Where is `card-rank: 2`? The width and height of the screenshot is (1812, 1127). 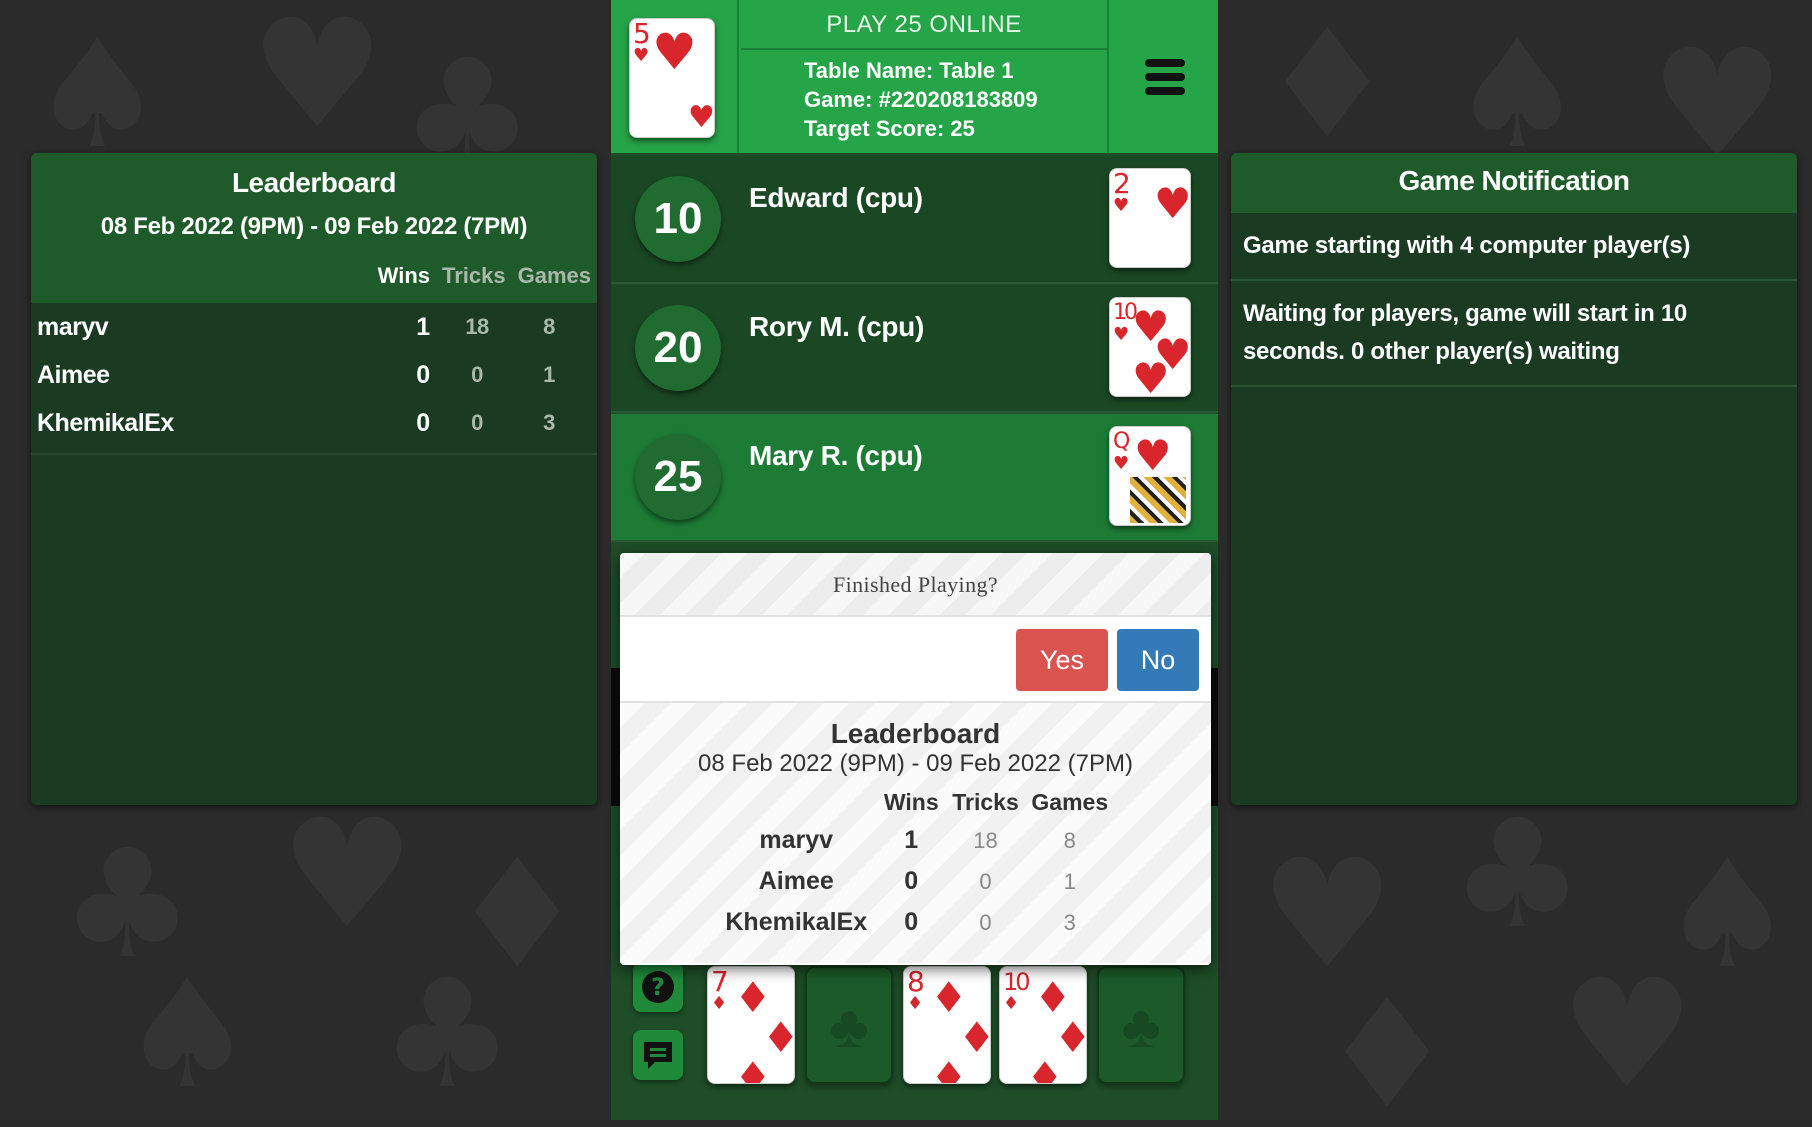
card-rank: 2 is located at coordinates (1122, 184).